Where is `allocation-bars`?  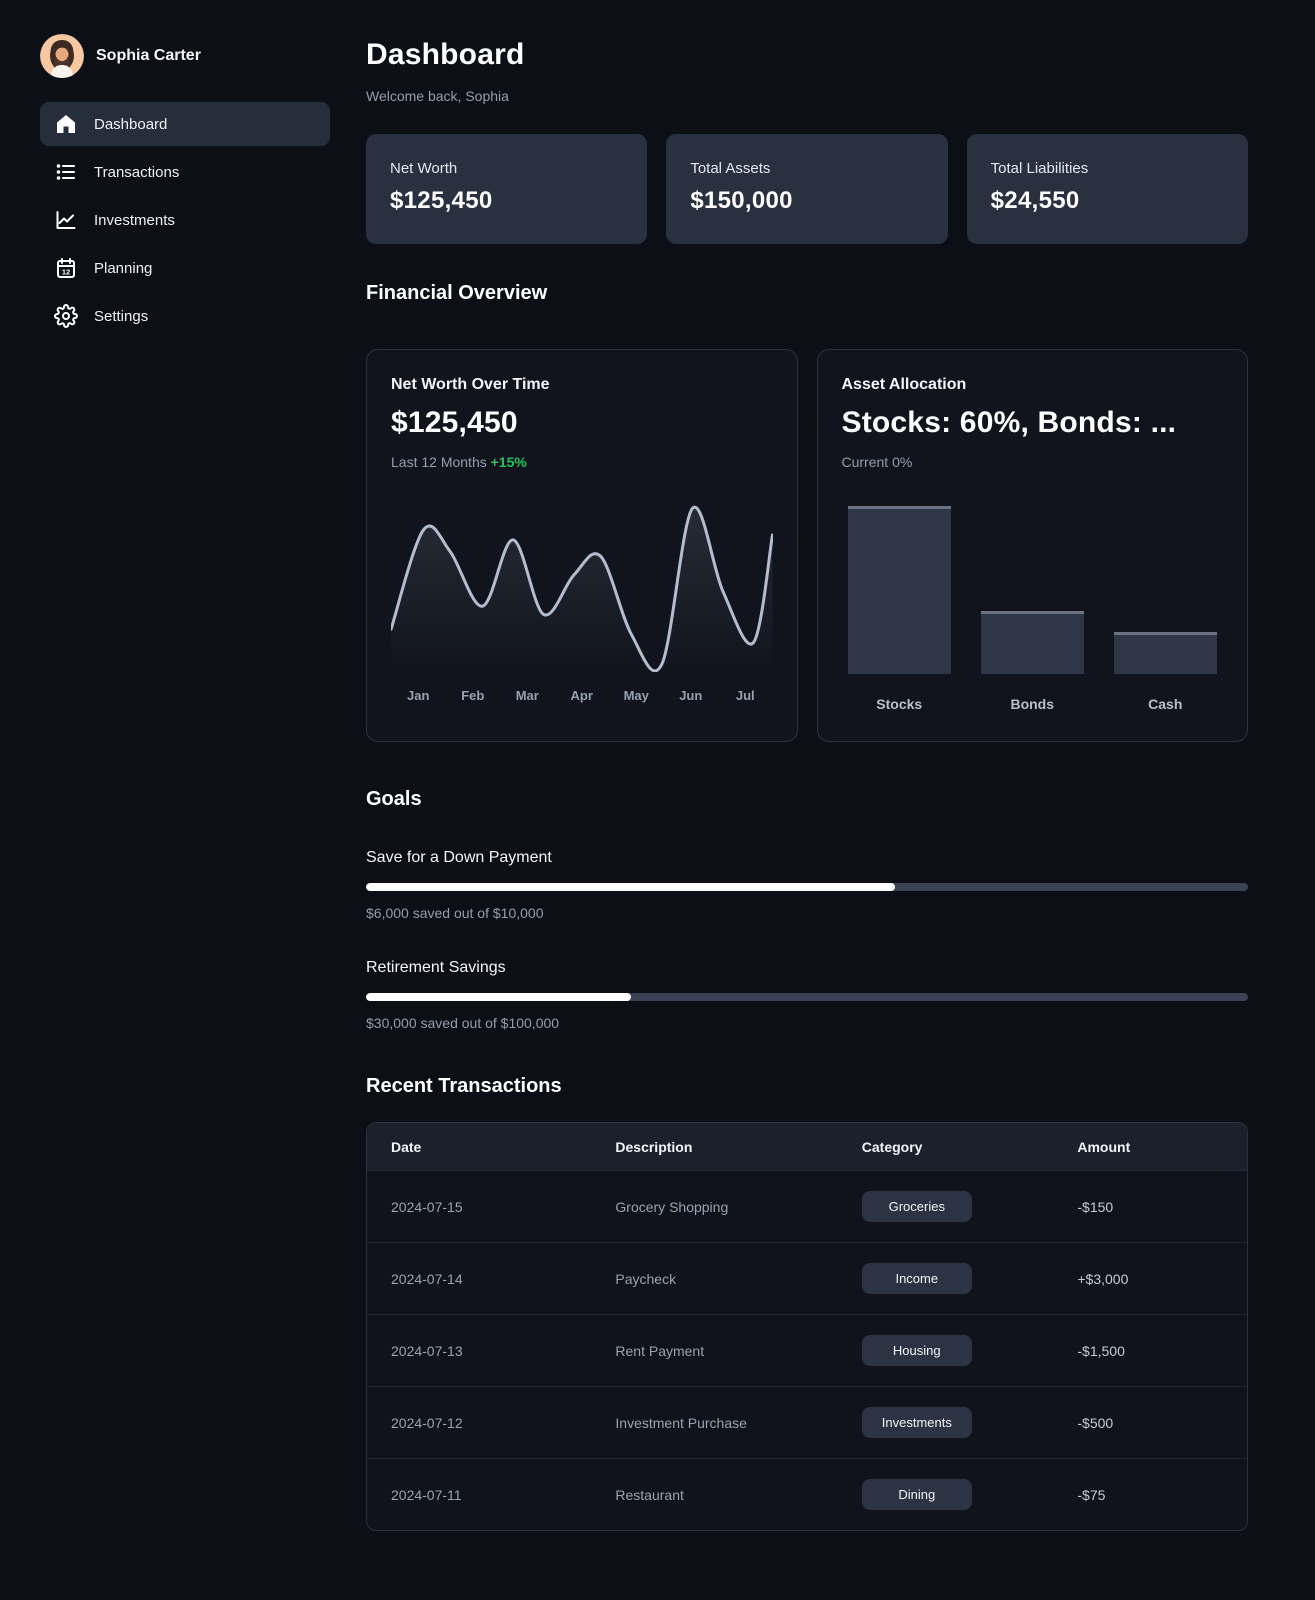 allocation-bars is located at coordinates (1033, 590).